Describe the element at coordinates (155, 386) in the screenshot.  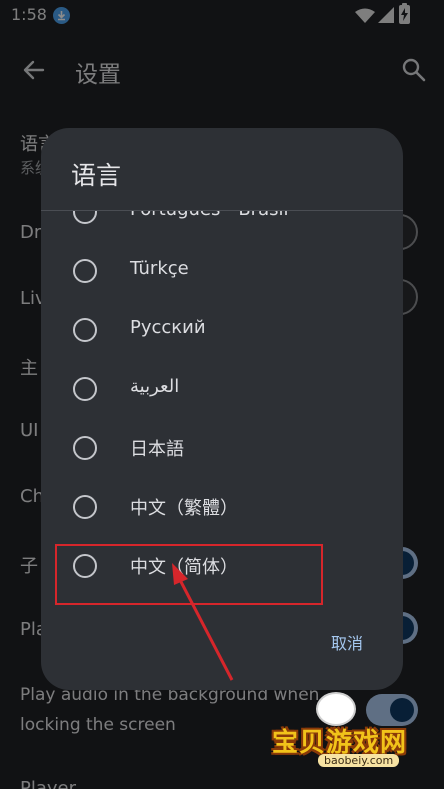
I see `option-label: العربية` at that location.